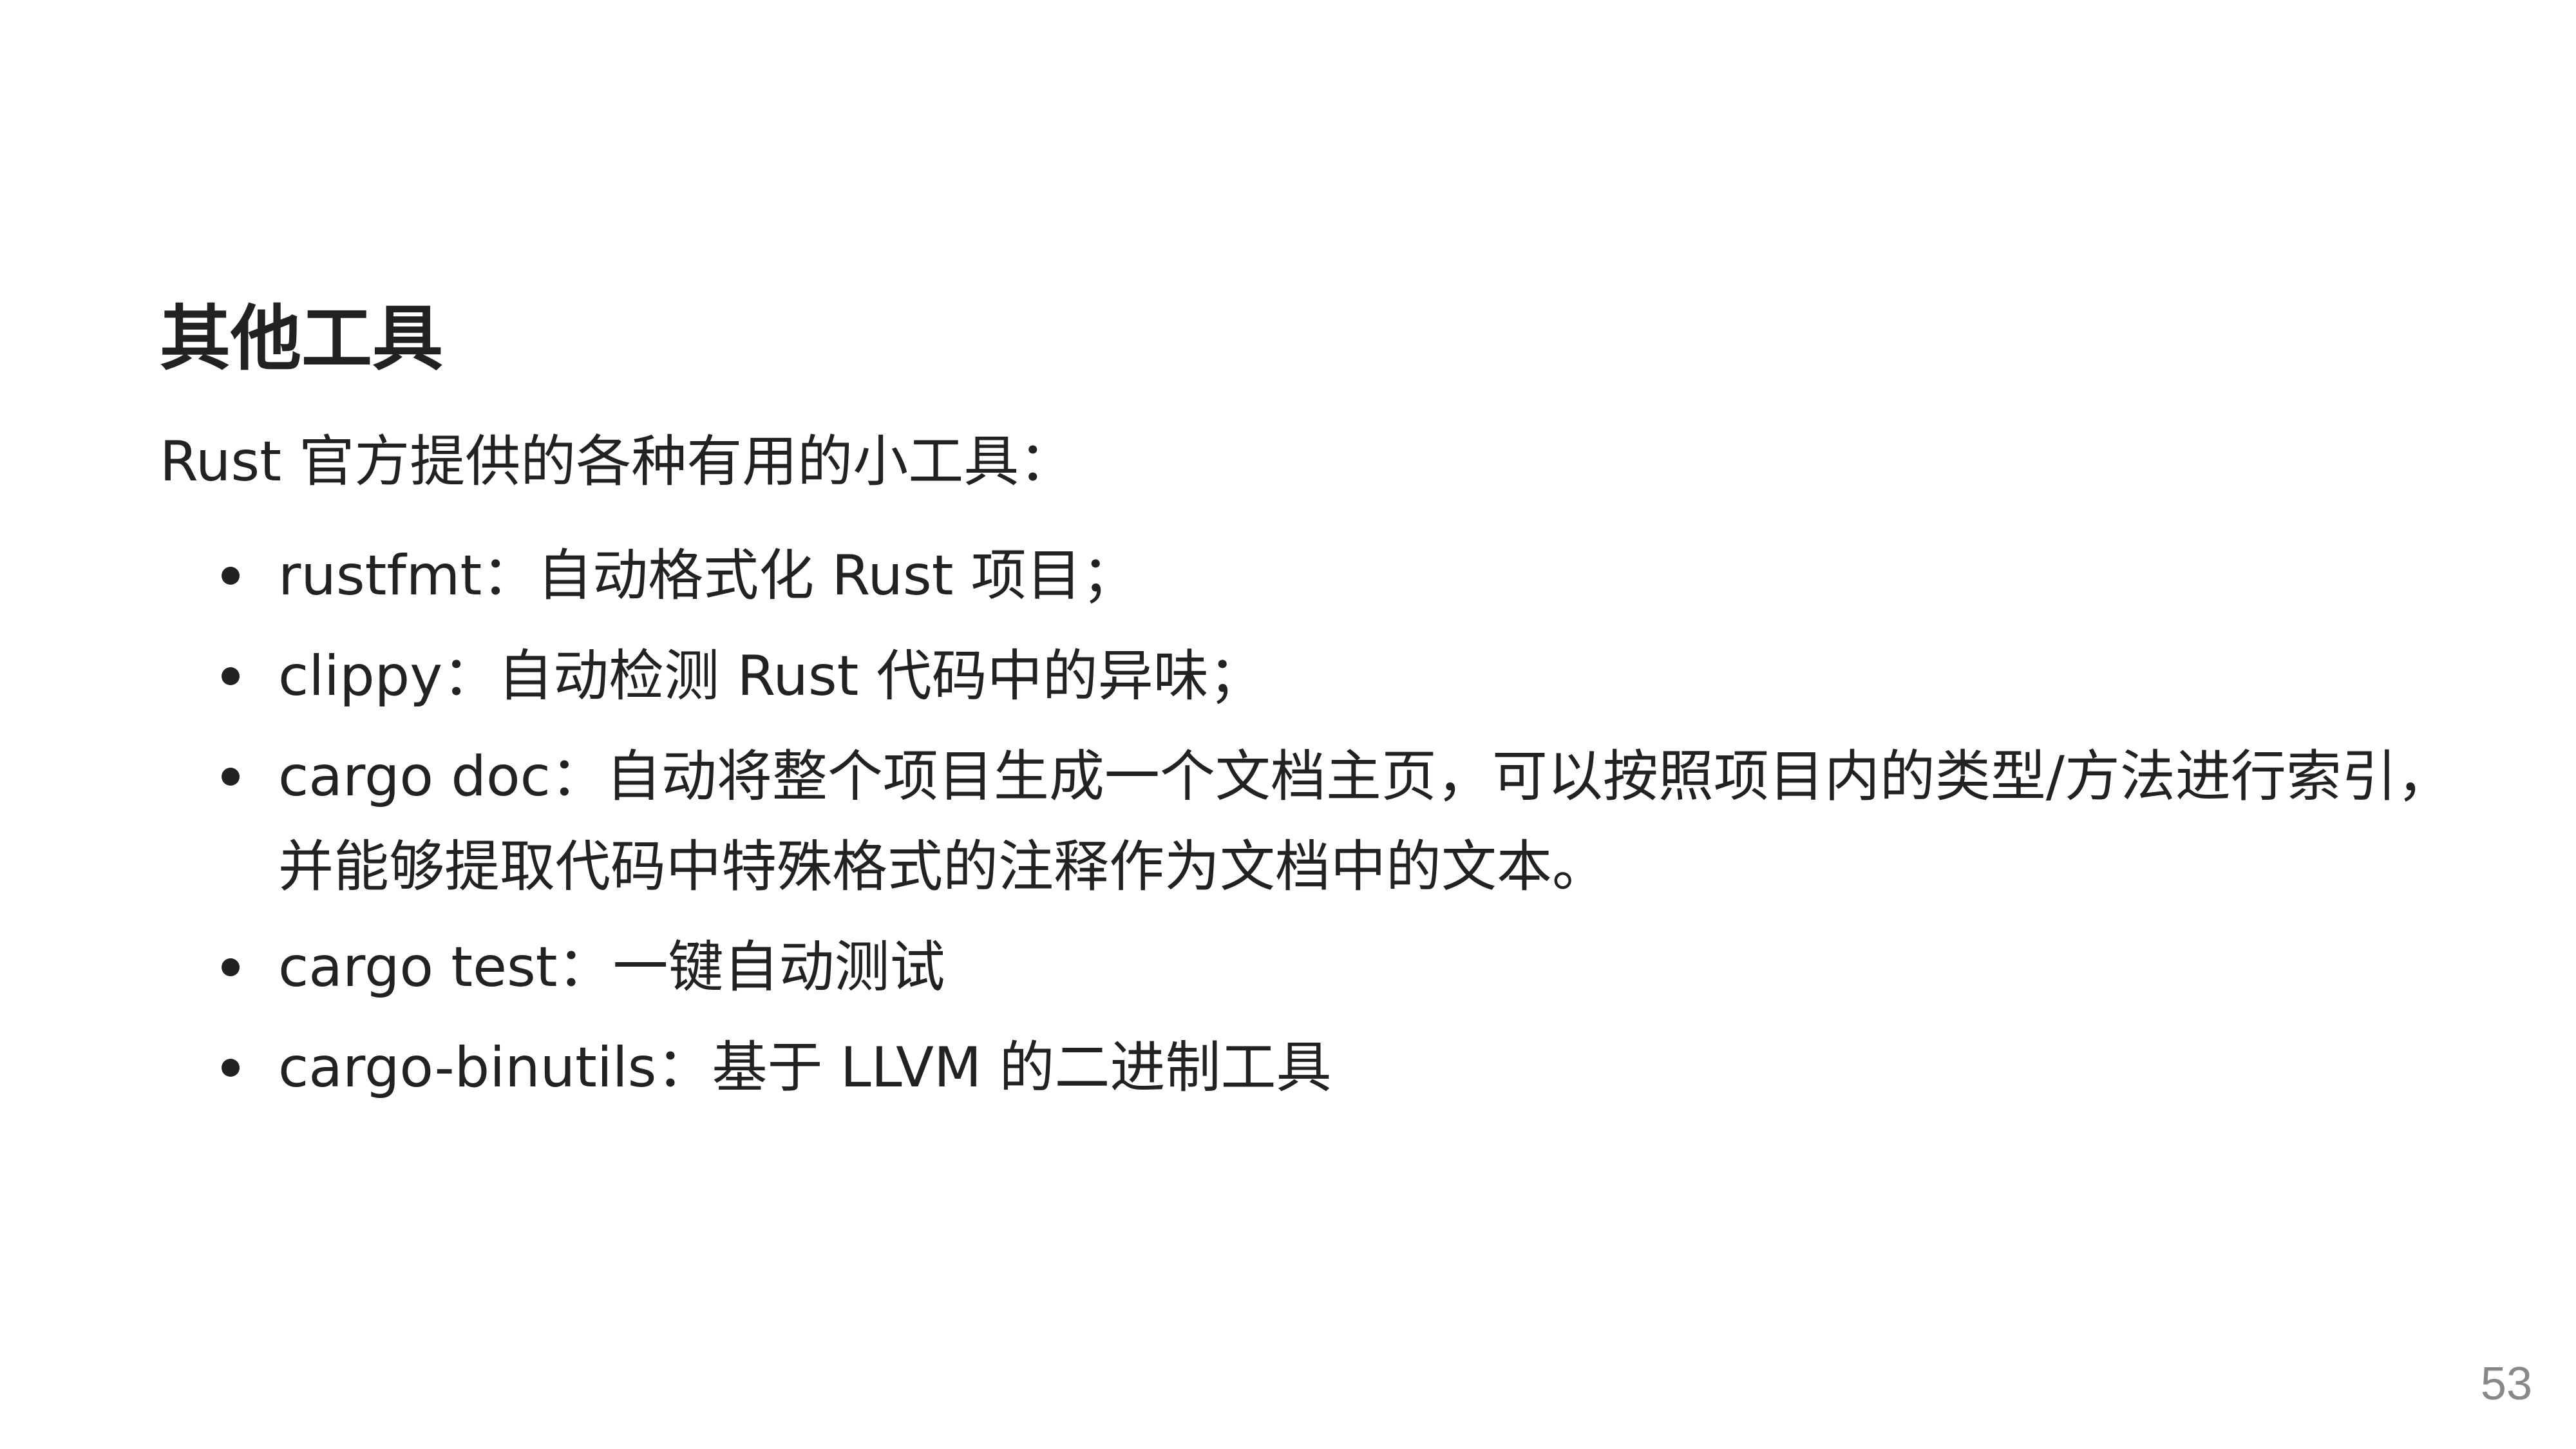 This screenshot has width=2576, height=1449. Describe the element at coordinates (2506, 1384) in the screenshot. I see `page-number: 53` at that location.